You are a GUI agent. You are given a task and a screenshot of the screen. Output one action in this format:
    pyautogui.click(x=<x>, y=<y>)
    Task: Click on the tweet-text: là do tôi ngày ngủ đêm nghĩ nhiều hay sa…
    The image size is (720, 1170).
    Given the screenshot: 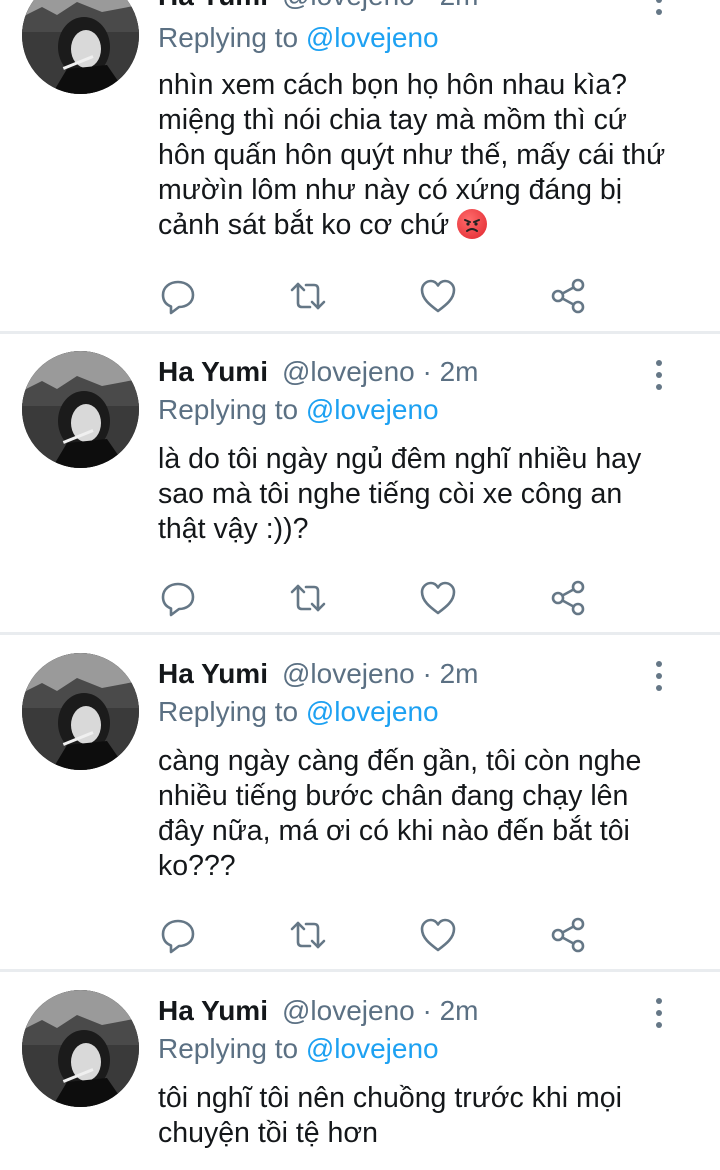 What is the action you would take?
    pyautogui.click(x=400, y=494)
    